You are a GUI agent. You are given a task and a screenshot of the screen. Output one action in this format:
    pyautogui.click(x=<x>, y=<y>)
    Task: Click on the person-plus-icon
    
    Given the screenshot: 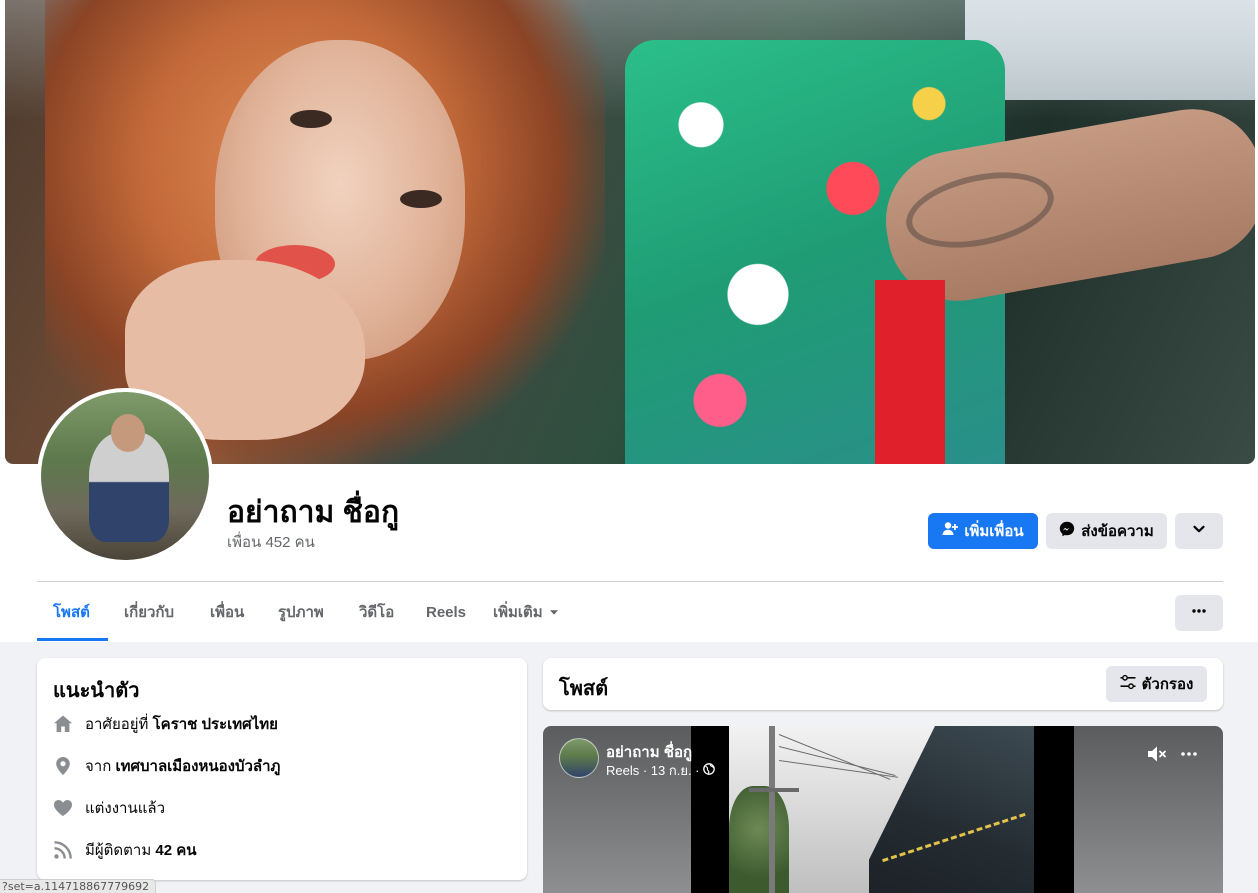 What is the action you would take?
    pyautogui.click(x=950, y=531)
    